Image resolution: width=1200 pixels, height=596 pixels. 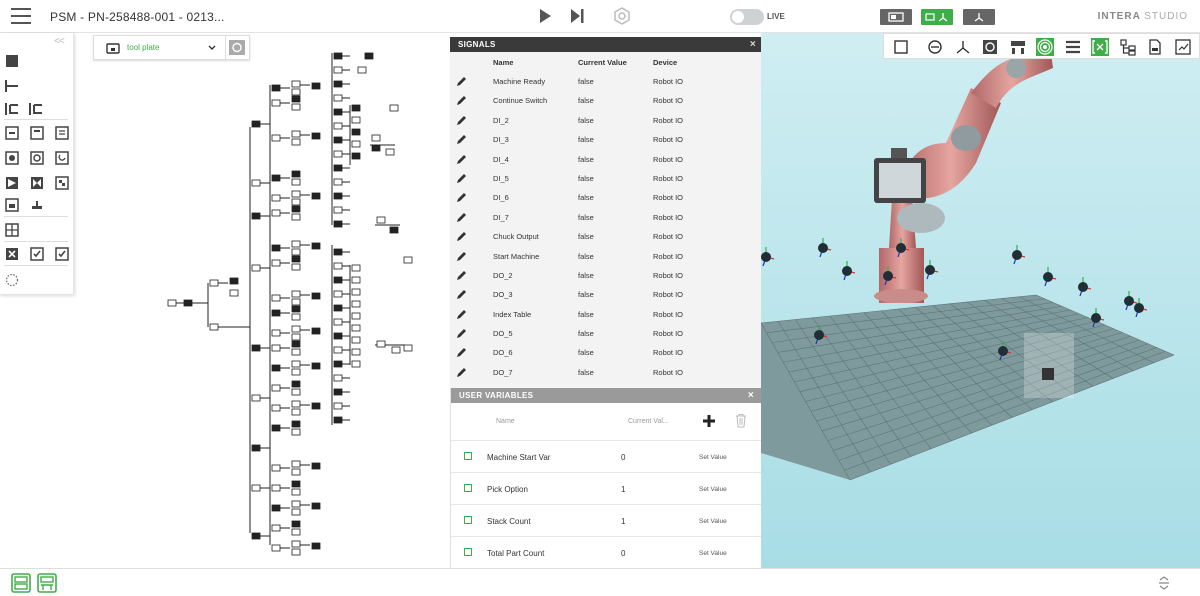 What do you see at coordinates (21, 16) in the screenshot?
I see `menu-icon` at bounding box center [21, 16].